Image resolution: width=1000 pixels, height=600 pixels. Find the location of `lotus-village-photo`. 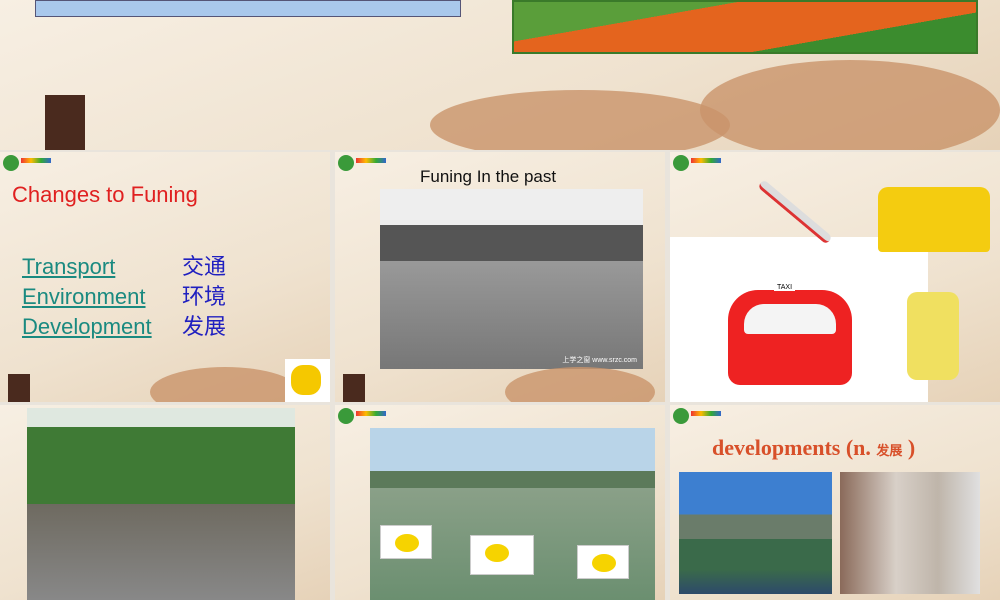

lotus-village-photo is located at coordinates (755, 533).